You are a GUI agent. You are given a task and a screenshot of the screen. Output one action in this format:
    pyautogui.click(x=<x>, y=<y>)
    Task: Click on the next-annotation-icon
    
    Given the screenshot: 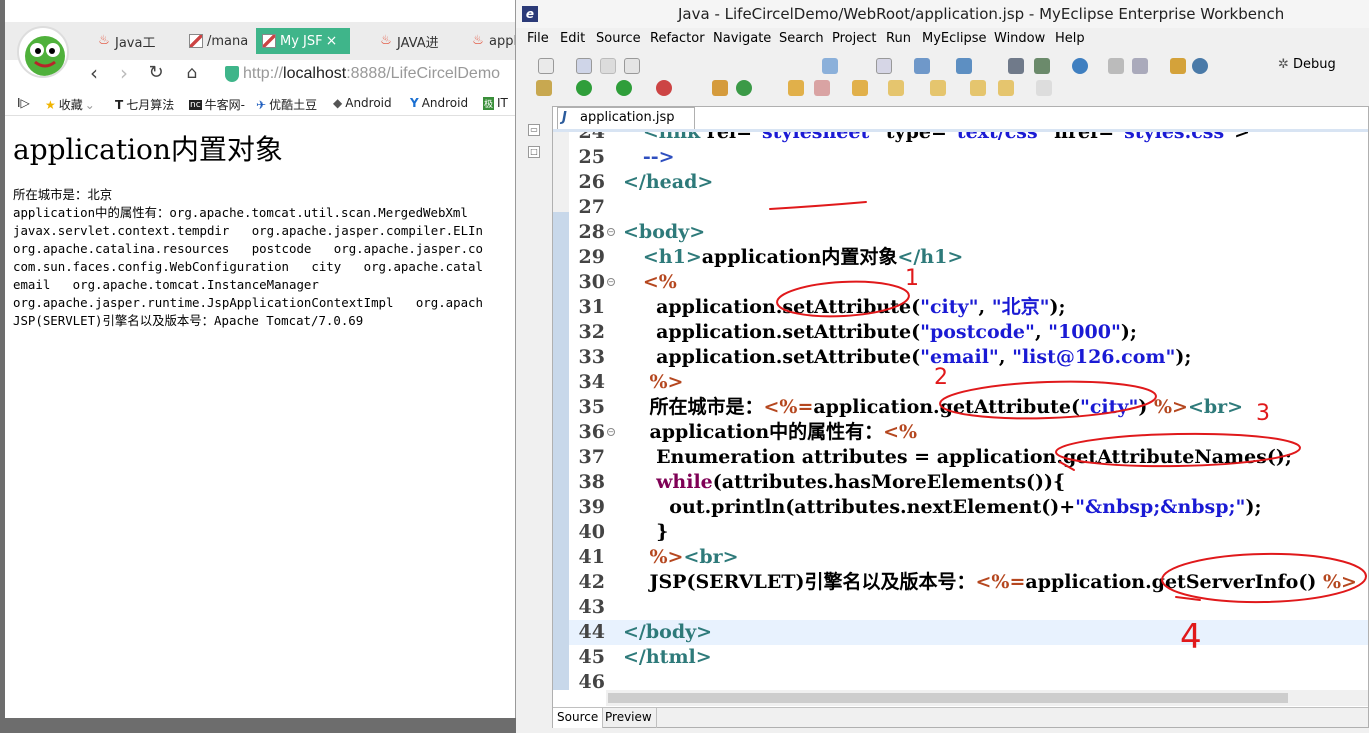 What is the action you would take?
    pyautogui.click(x=896, y=88)
    